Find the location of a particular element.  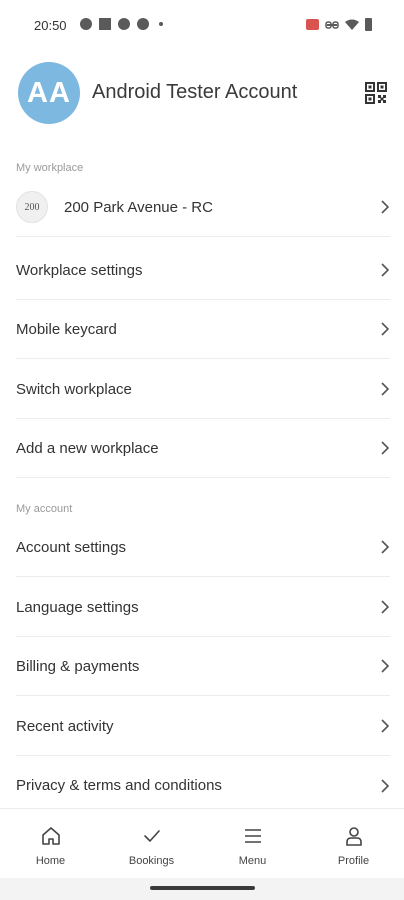

system-icons is located at coordinates (339, 24).